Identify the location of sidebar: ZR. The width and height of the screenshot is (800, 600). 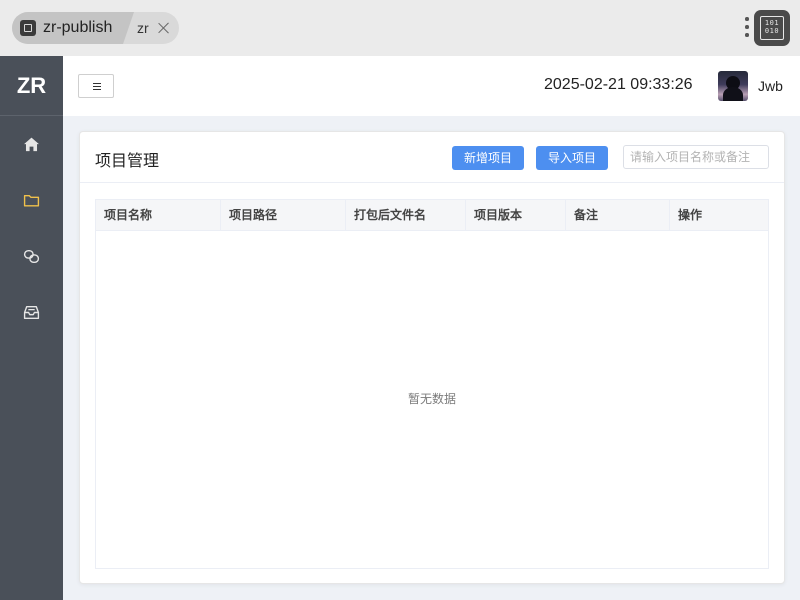
(31, 328).